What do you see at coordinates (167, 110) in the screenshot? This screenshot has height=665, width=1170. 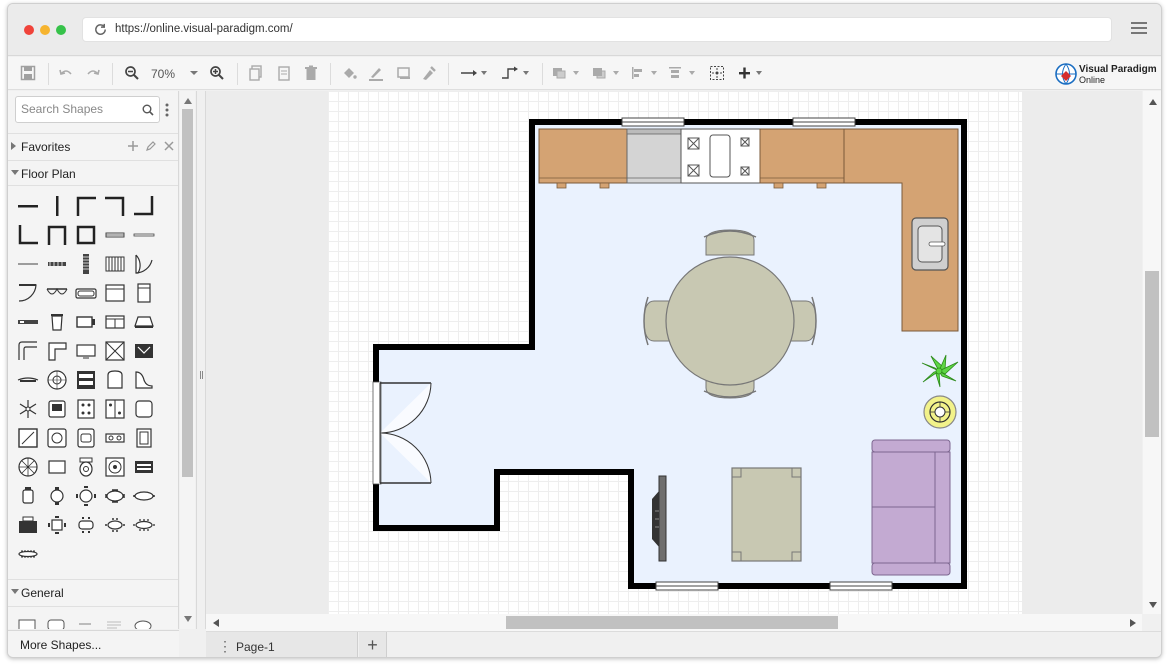 I see `sidebar-options-icon` at bounding box center [167, 110].